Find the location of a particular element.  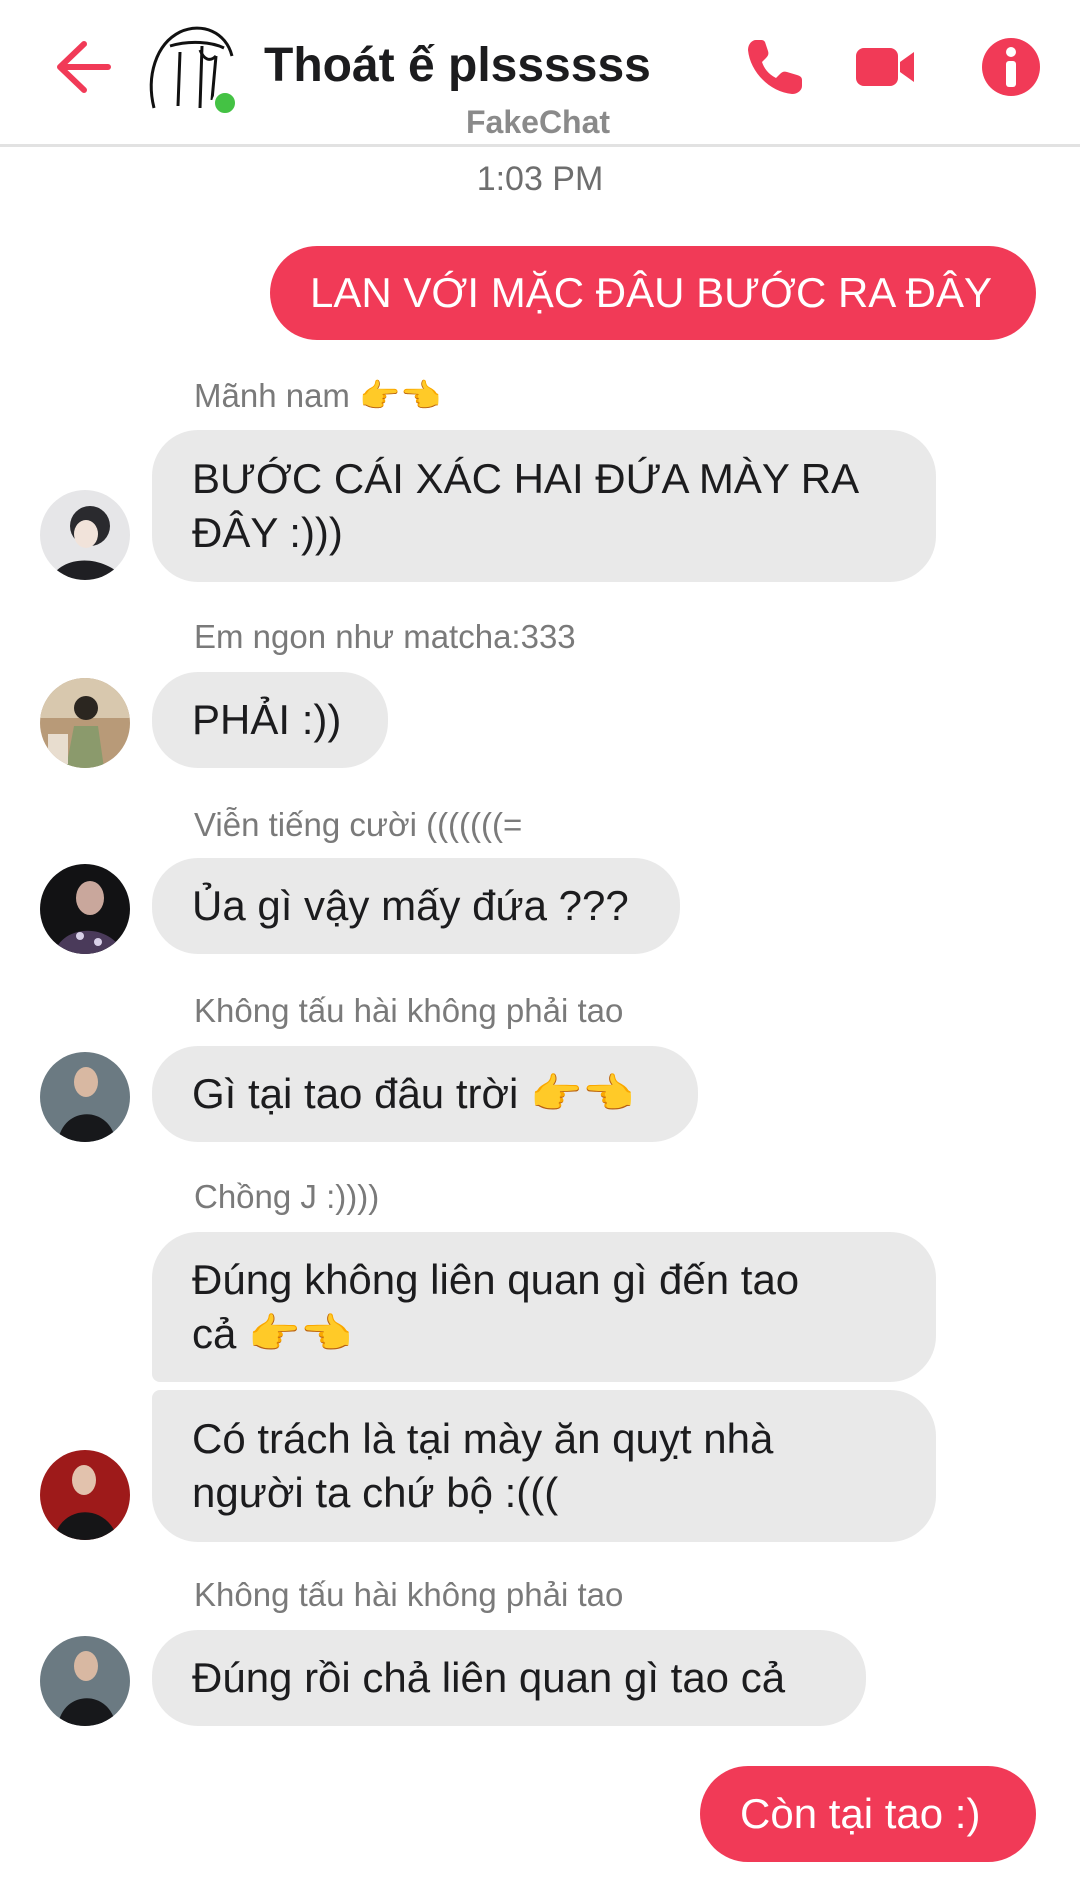

message-text: BƯỚC CÁI XÁC HAI ĐỨA MÀY RA ĐÂY :))) is located at coordinates (524, 505).